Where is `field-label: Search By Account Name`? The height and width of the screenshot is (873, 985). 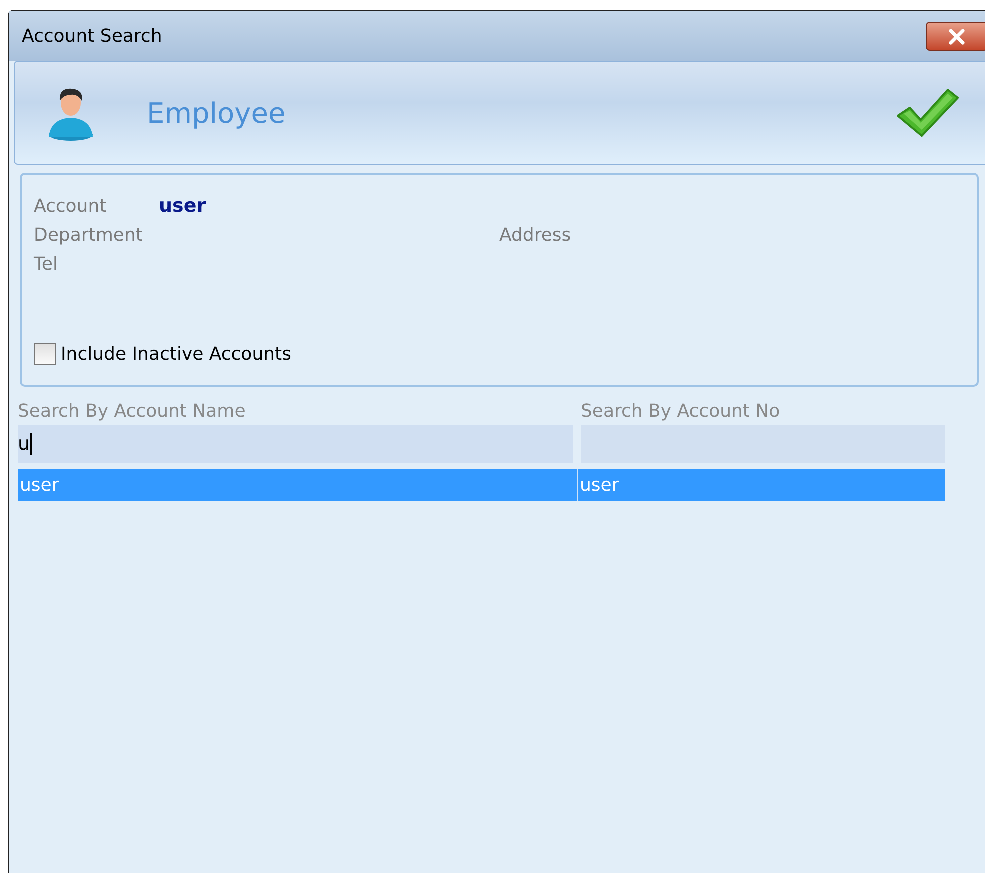 field-label: Search By Account Name is located at coordinates (132, 412).